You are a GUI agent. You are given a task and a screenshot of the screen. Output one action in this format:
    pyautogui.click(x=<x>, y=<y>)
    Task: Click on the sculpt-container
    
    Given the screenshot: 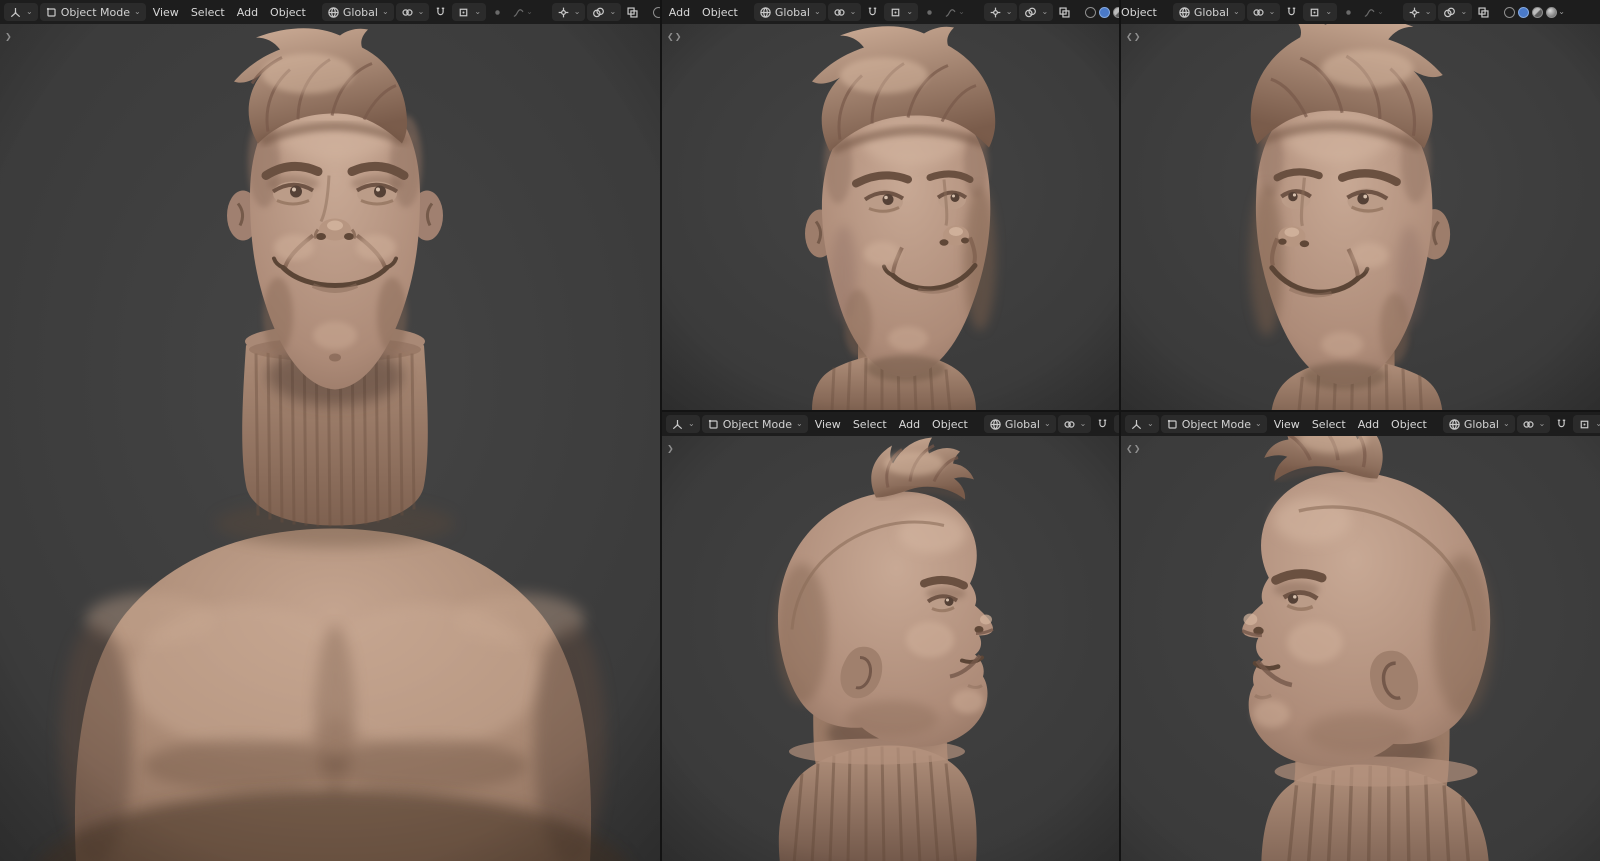 What is the action you would take?
    pyautogui.click(x=890, y=217)
    